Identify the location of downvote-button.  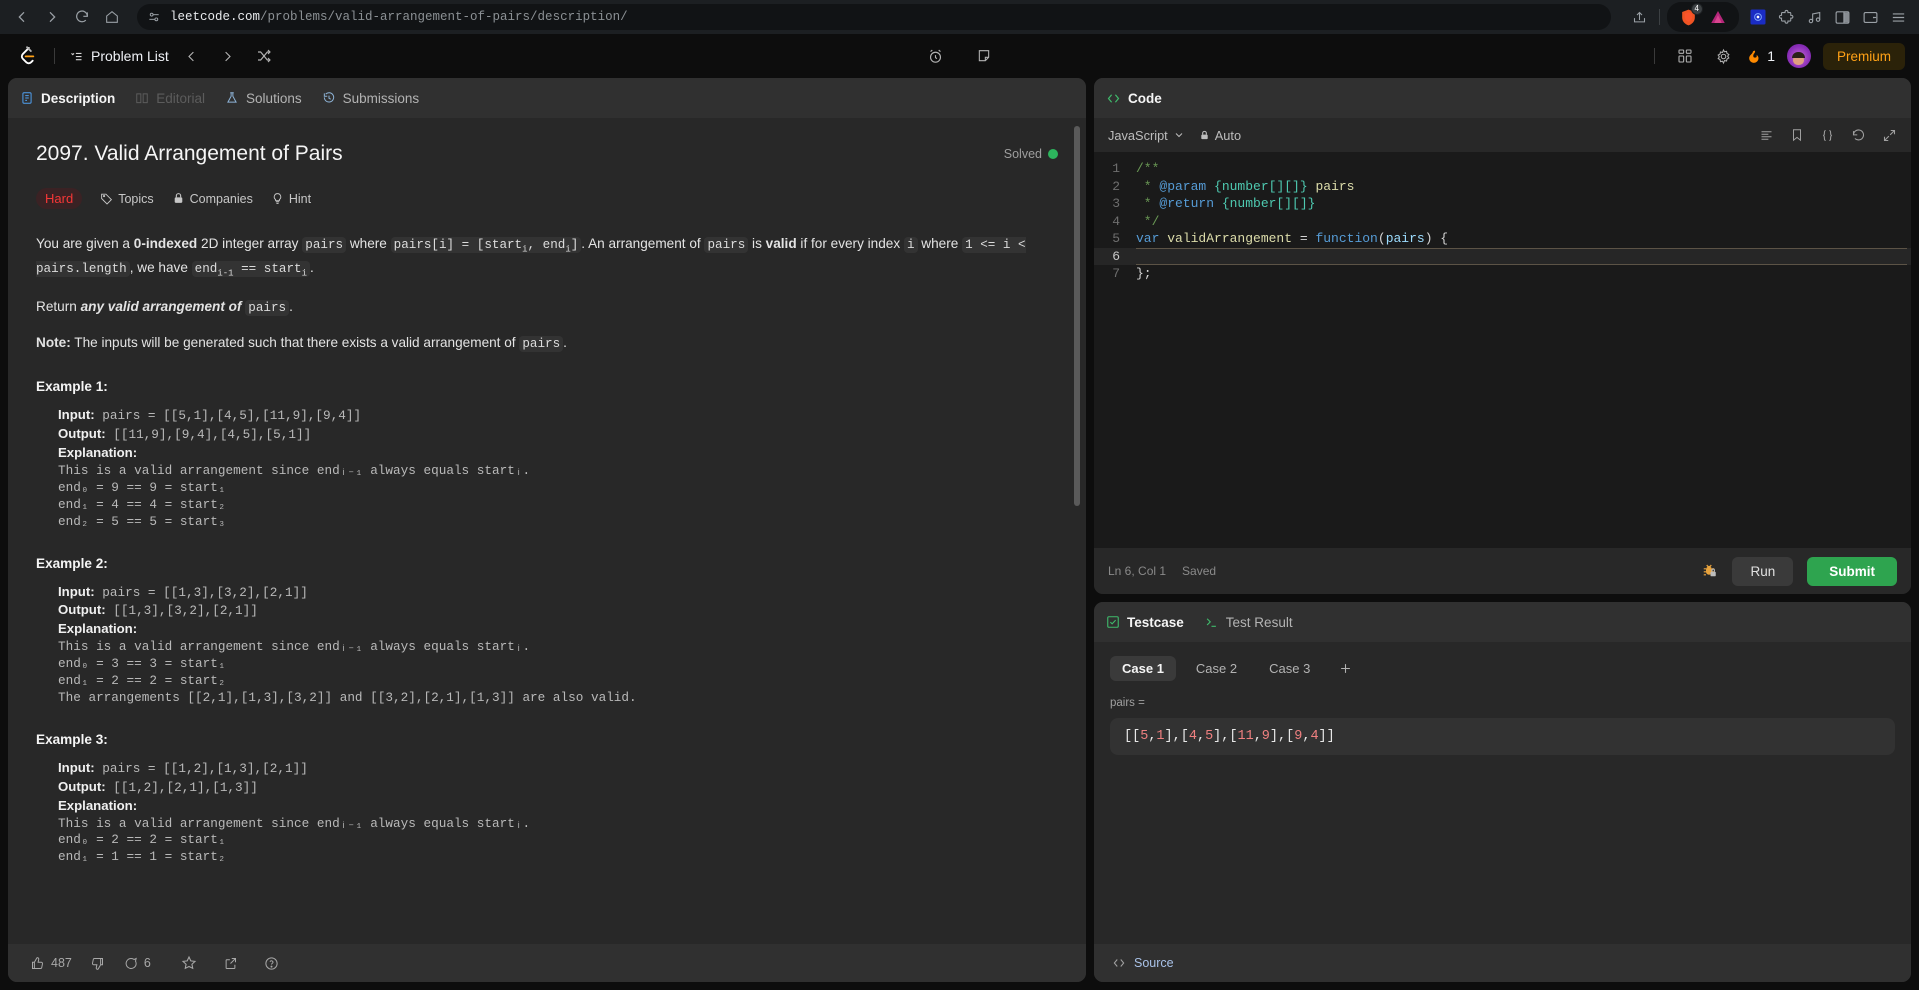
(97, 963).